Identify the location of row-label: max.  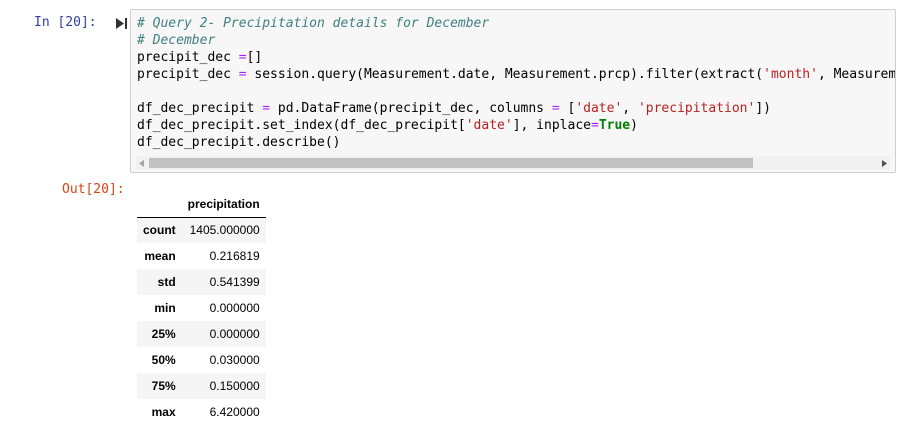
(163, 412).